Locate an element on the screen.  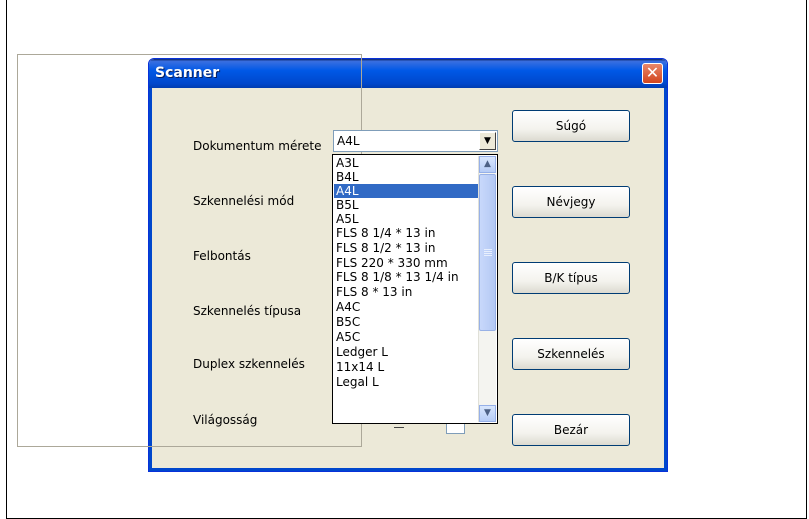
resolution-label: Felbontás is located at coordinates (222, 256).